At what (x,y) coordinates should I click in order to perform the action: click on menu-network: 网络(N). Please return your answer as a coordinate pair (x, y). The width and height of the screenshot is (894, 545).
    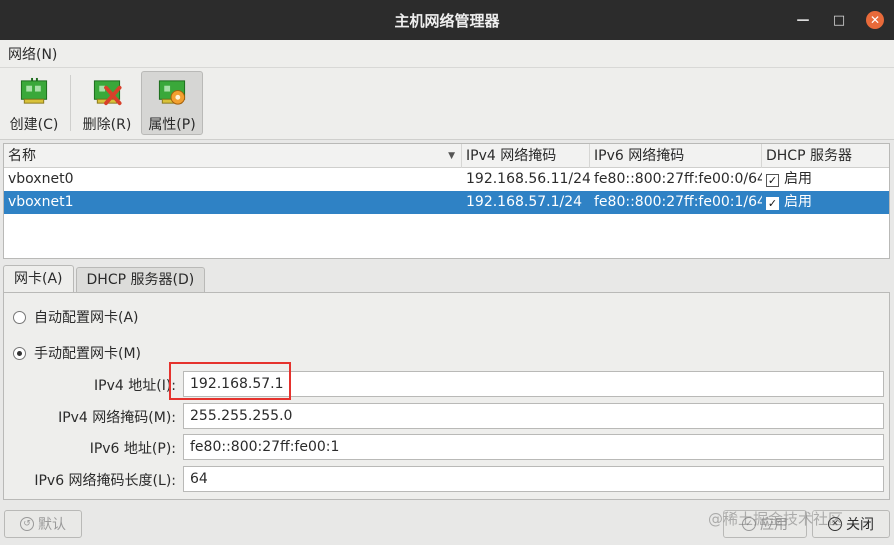
    Looking at the image, I should click on (32, 54).